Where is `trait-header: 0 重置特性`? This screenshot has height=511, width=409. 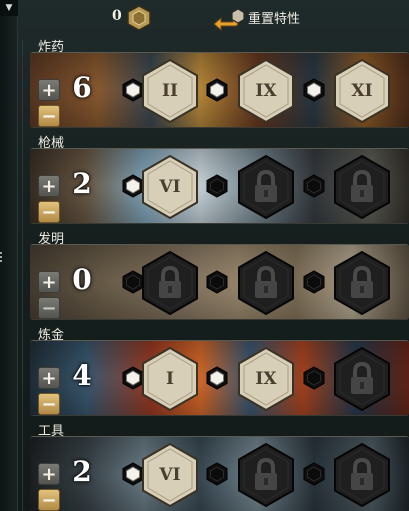 trait-header: 0 重置特性 is located at coordinates (204, 18).